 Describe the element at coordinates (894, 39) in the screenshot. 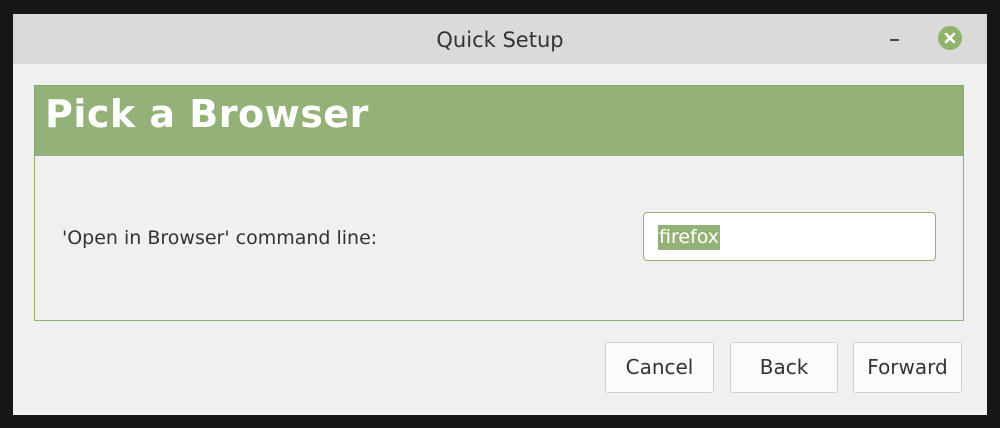

I see `minimize-icon` at that location.